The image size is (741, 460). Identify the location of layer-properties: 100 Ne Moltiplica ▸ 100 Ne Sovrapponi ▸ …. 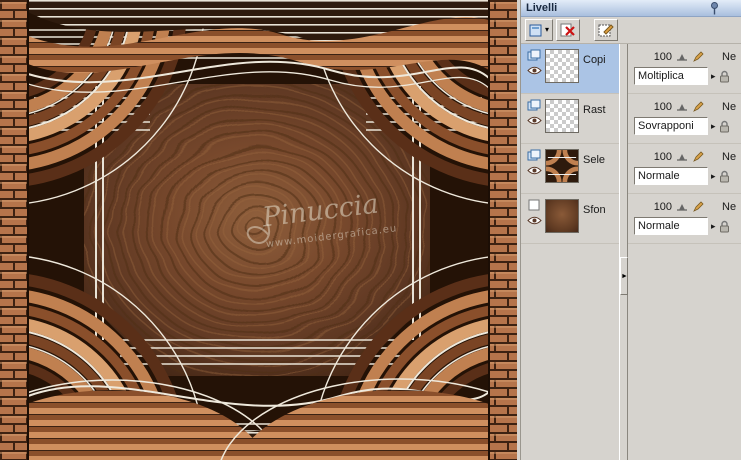
(684, 252).